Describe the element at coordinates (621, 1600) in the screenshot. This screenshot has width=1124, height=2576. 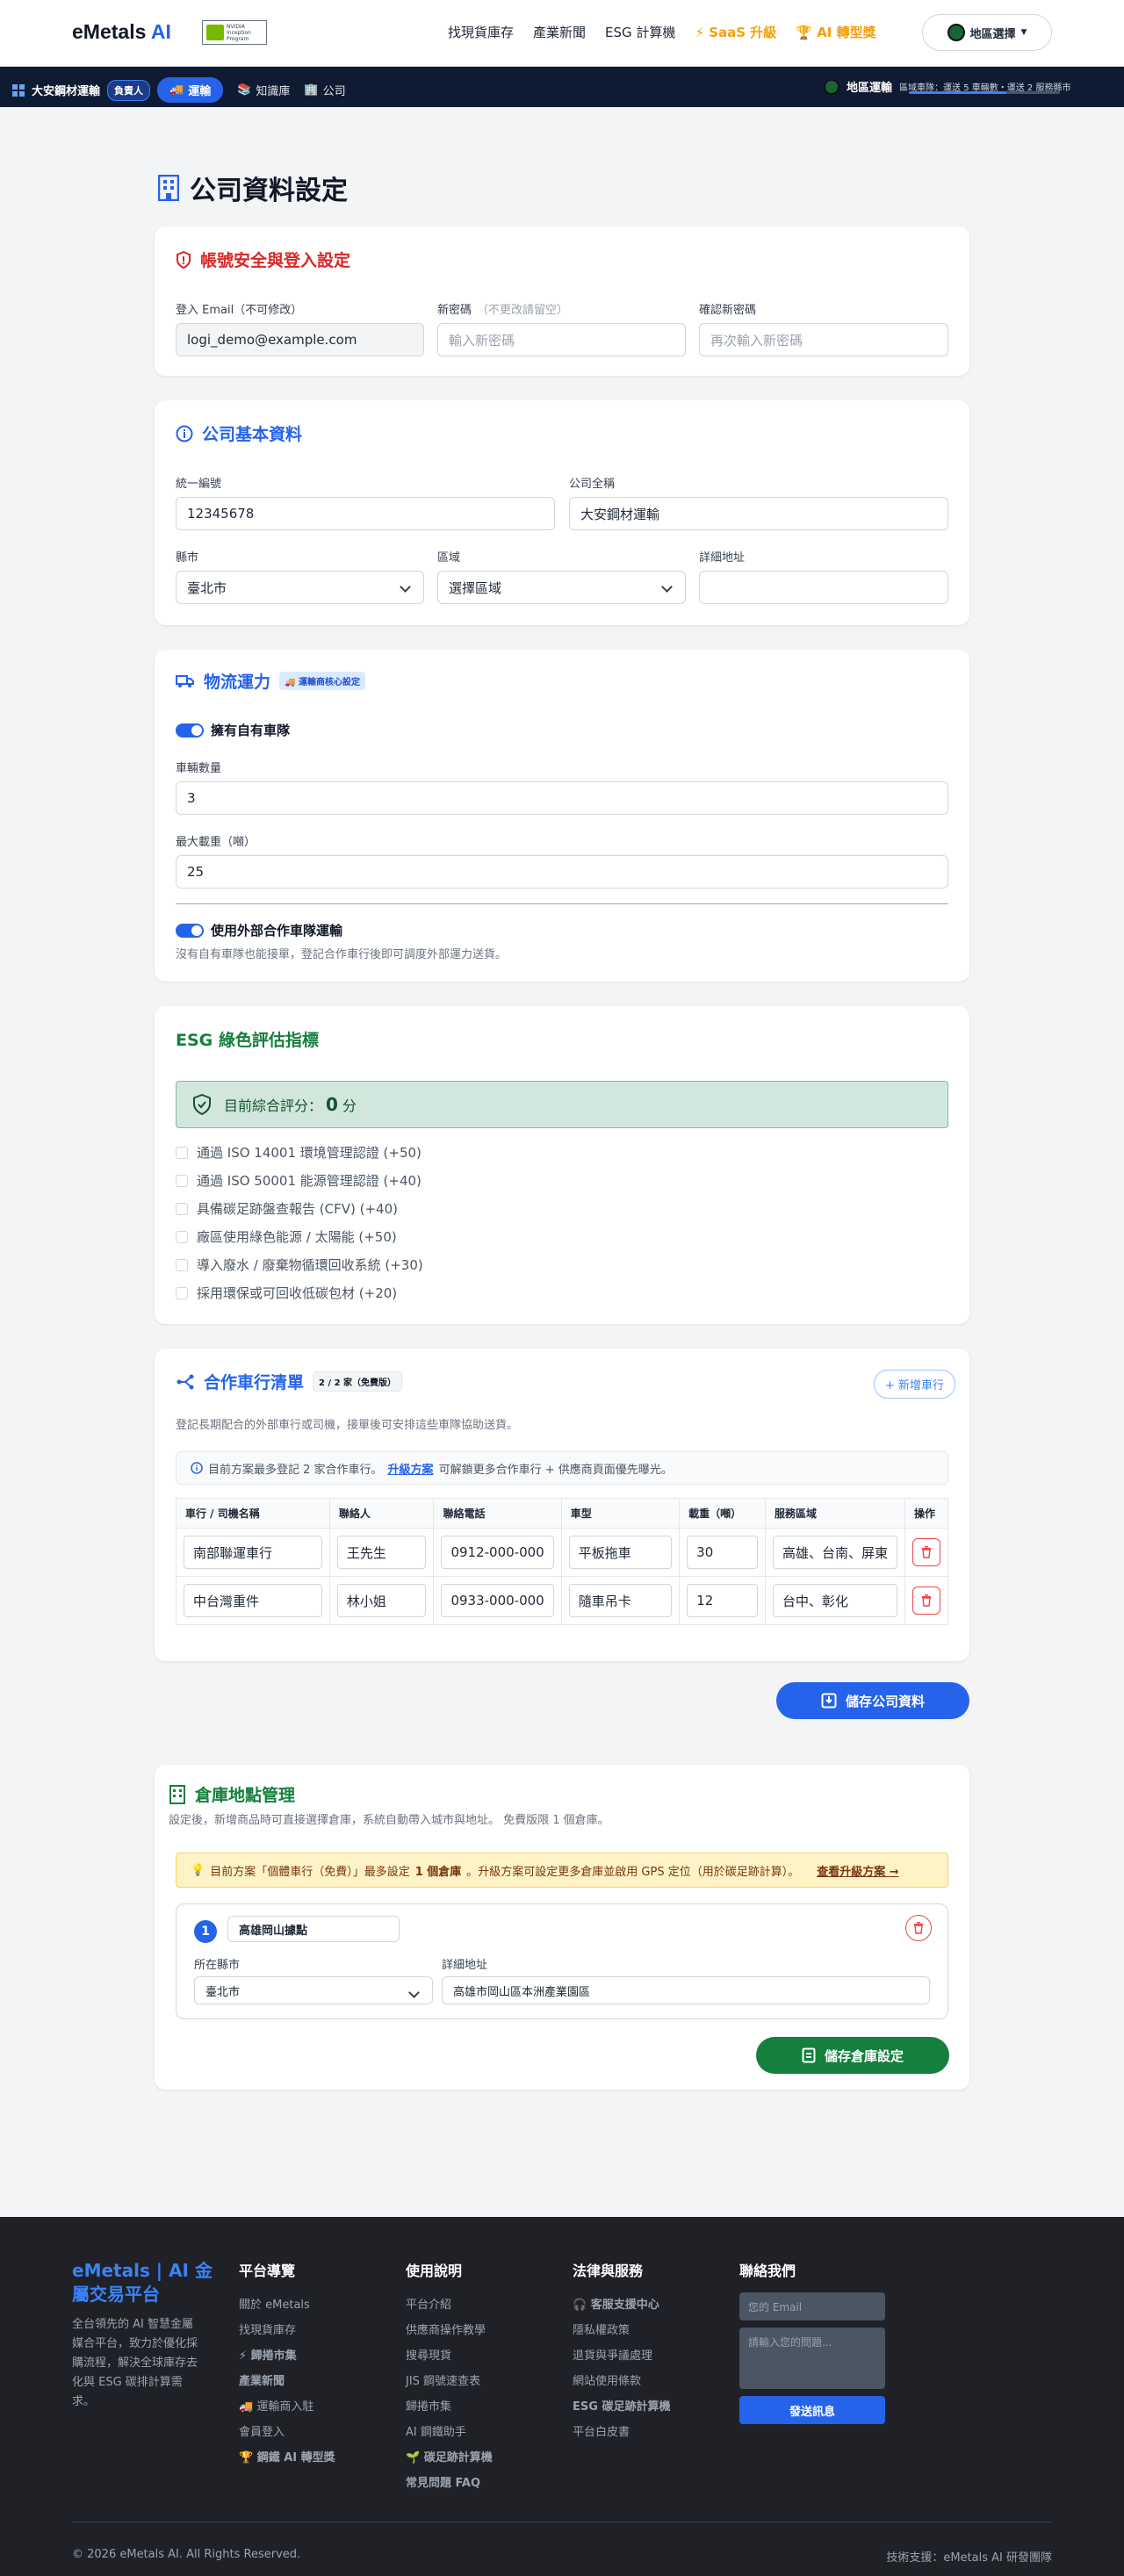
I see `partner-vehicle-input: 隨車吊卡` at that location.